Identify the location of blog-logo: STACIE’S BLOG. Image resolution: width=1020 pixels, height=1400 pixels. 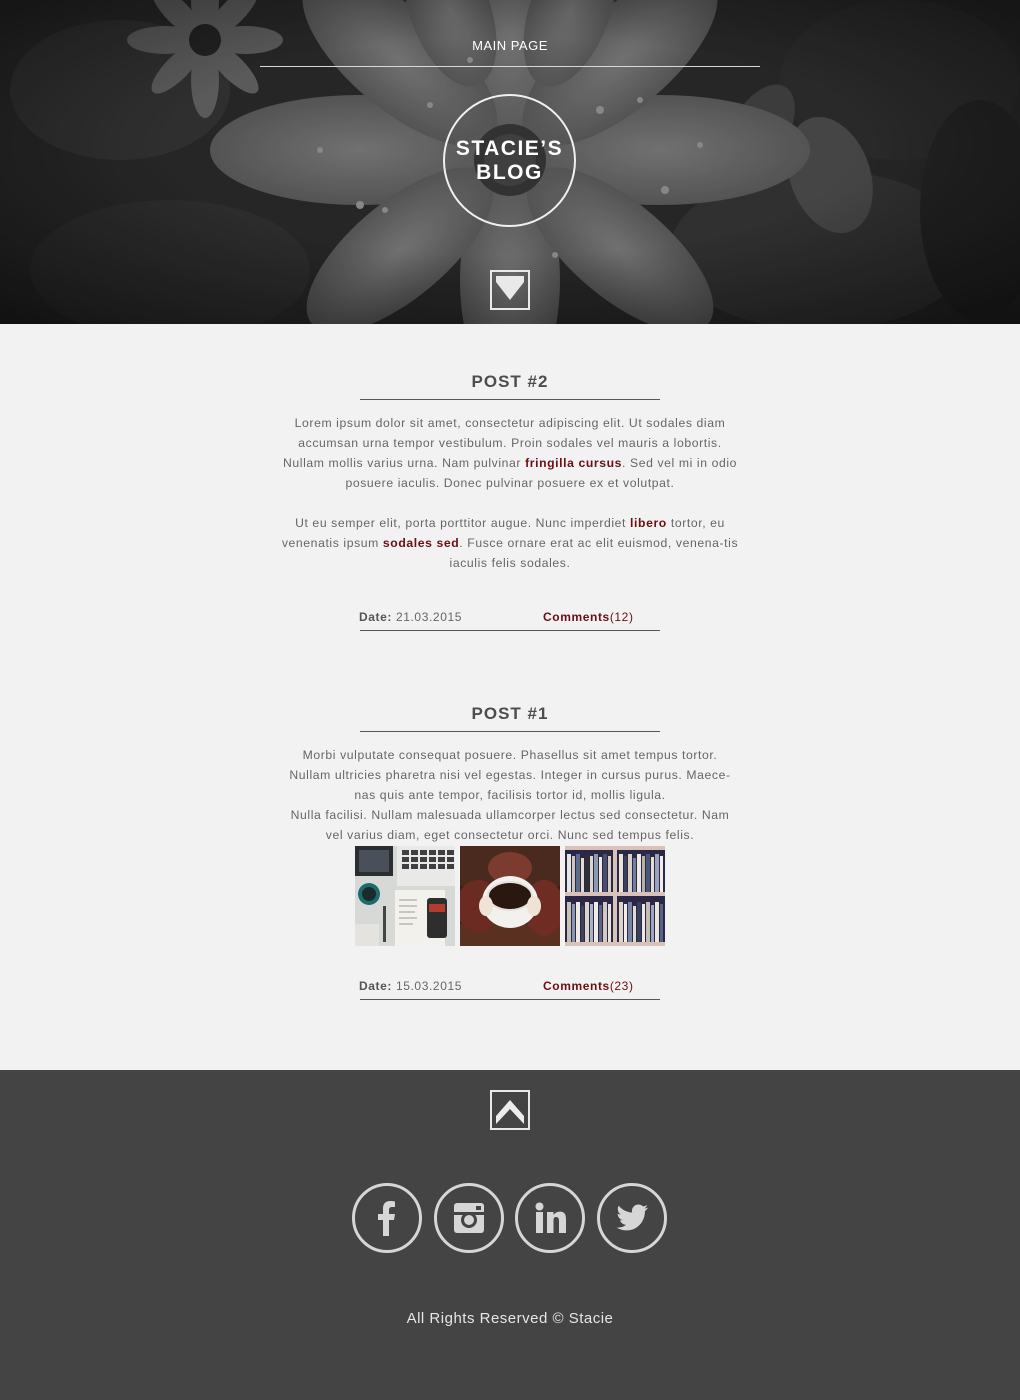
(509, 160).